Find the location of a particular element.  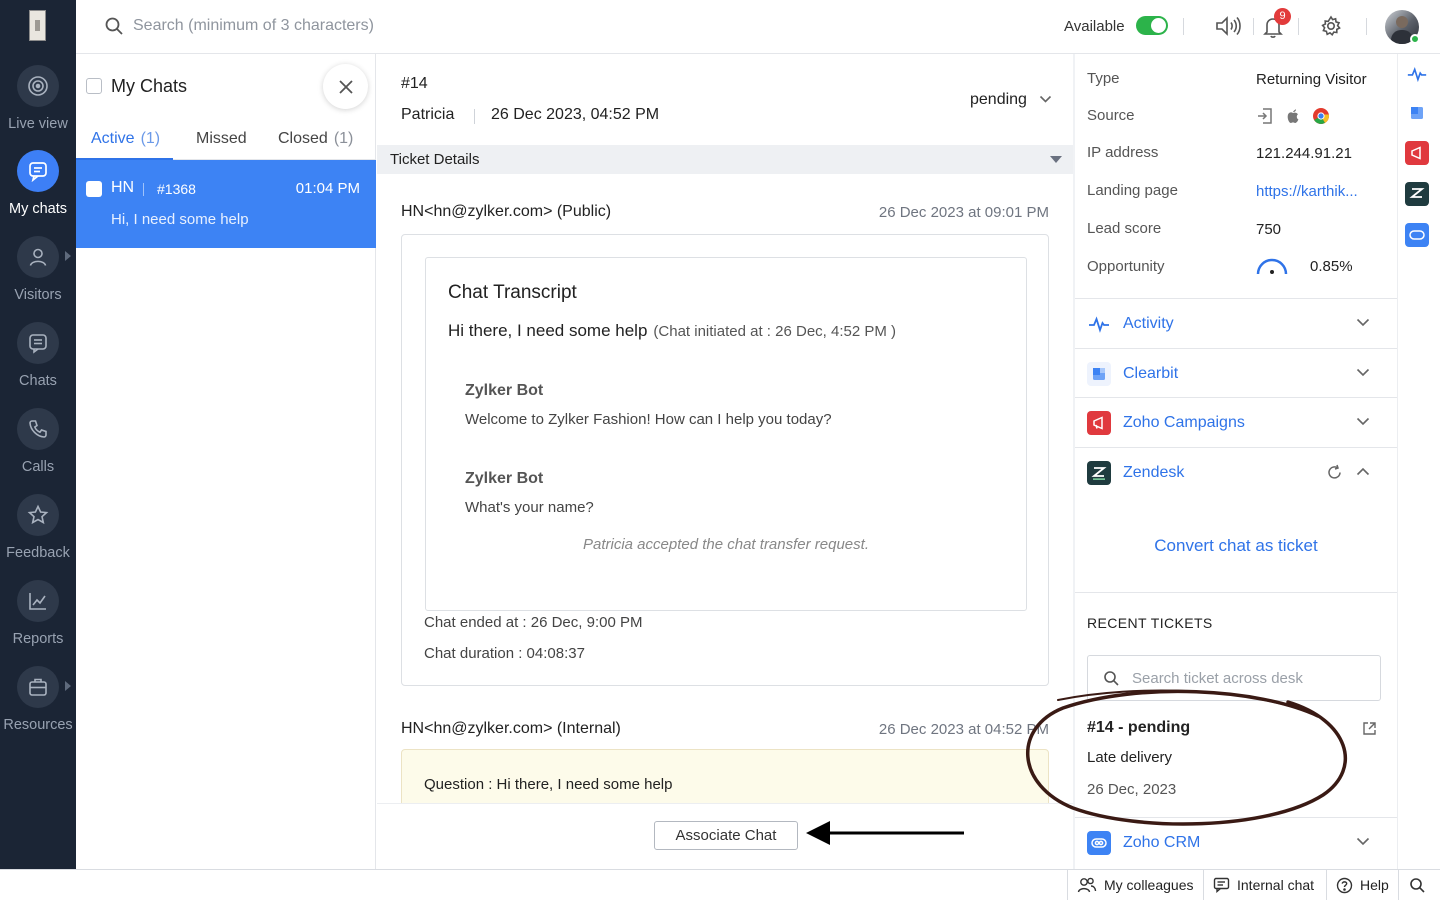

my-colleagues-button: My colleagues is located at coordinates (1135, 885).